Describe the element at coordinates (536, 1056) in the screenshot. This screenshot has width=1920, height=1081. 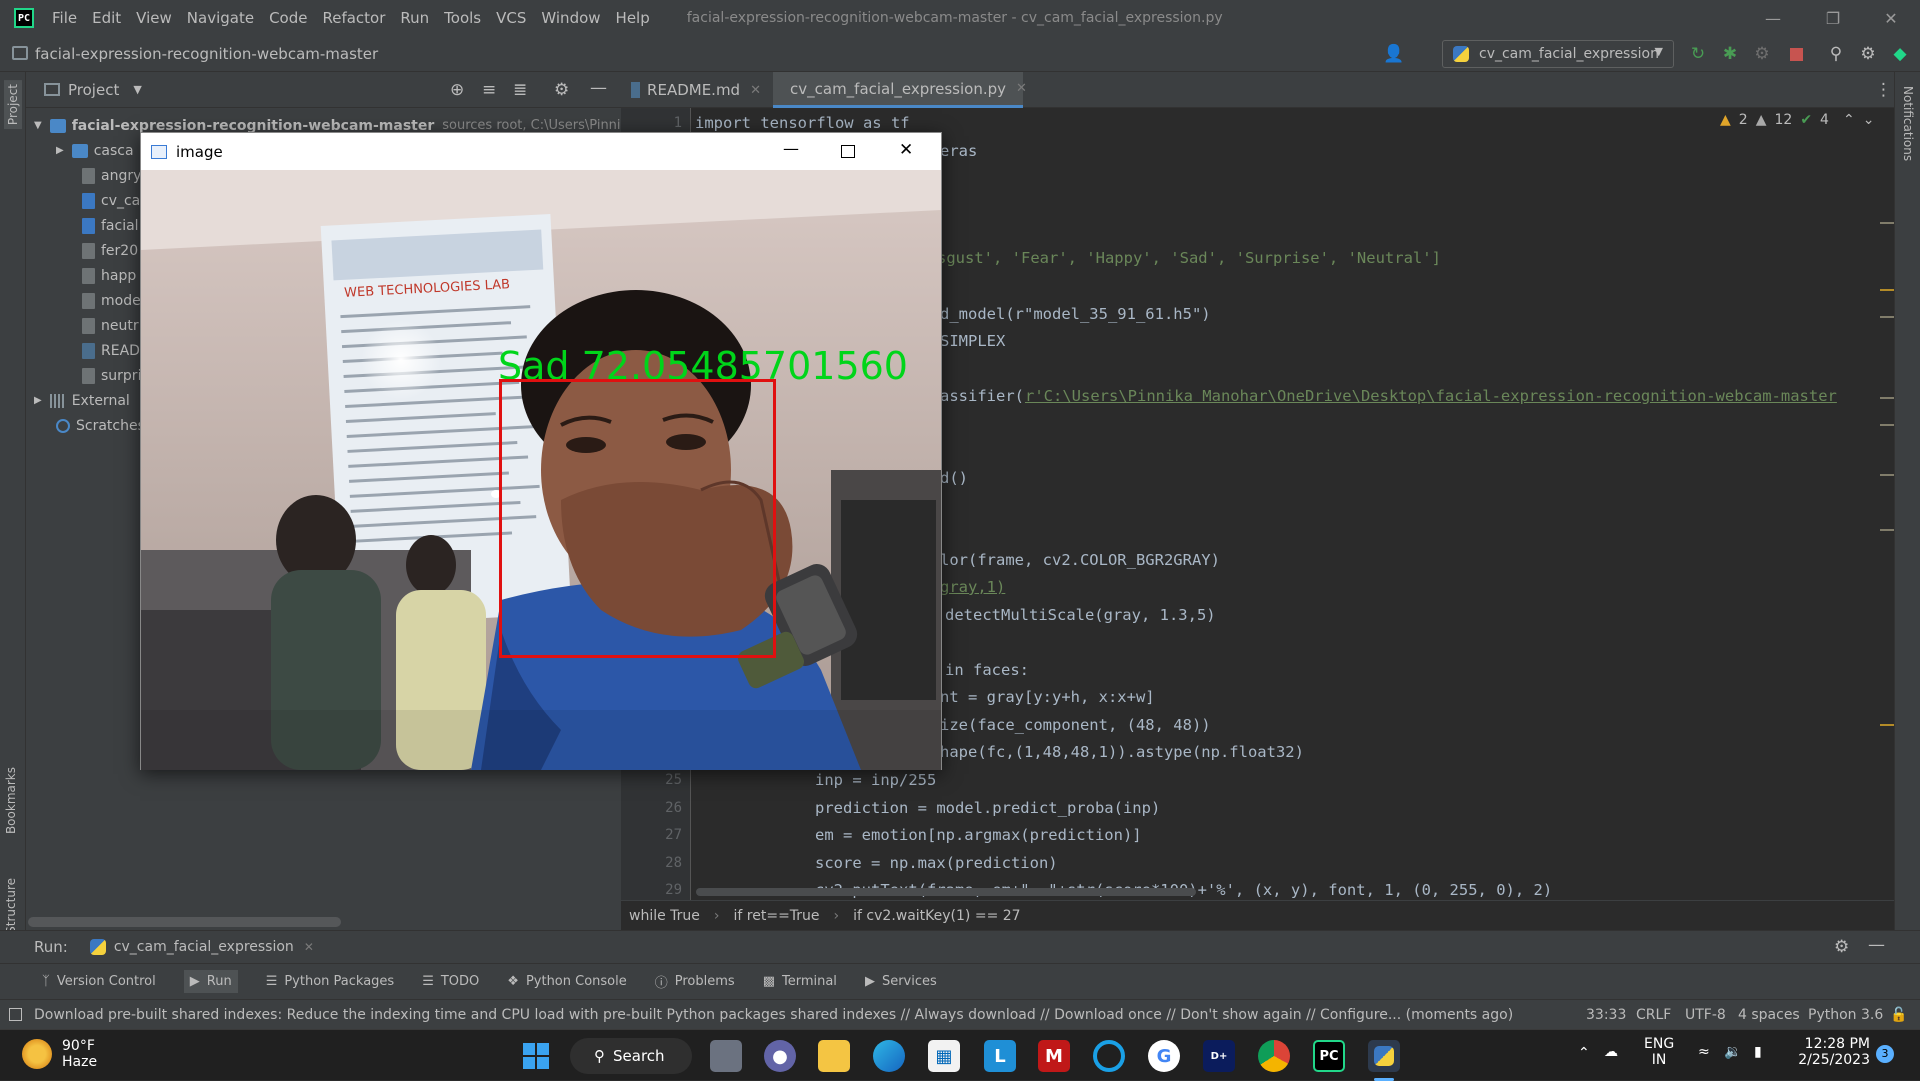
I see `start-icon` at that location.